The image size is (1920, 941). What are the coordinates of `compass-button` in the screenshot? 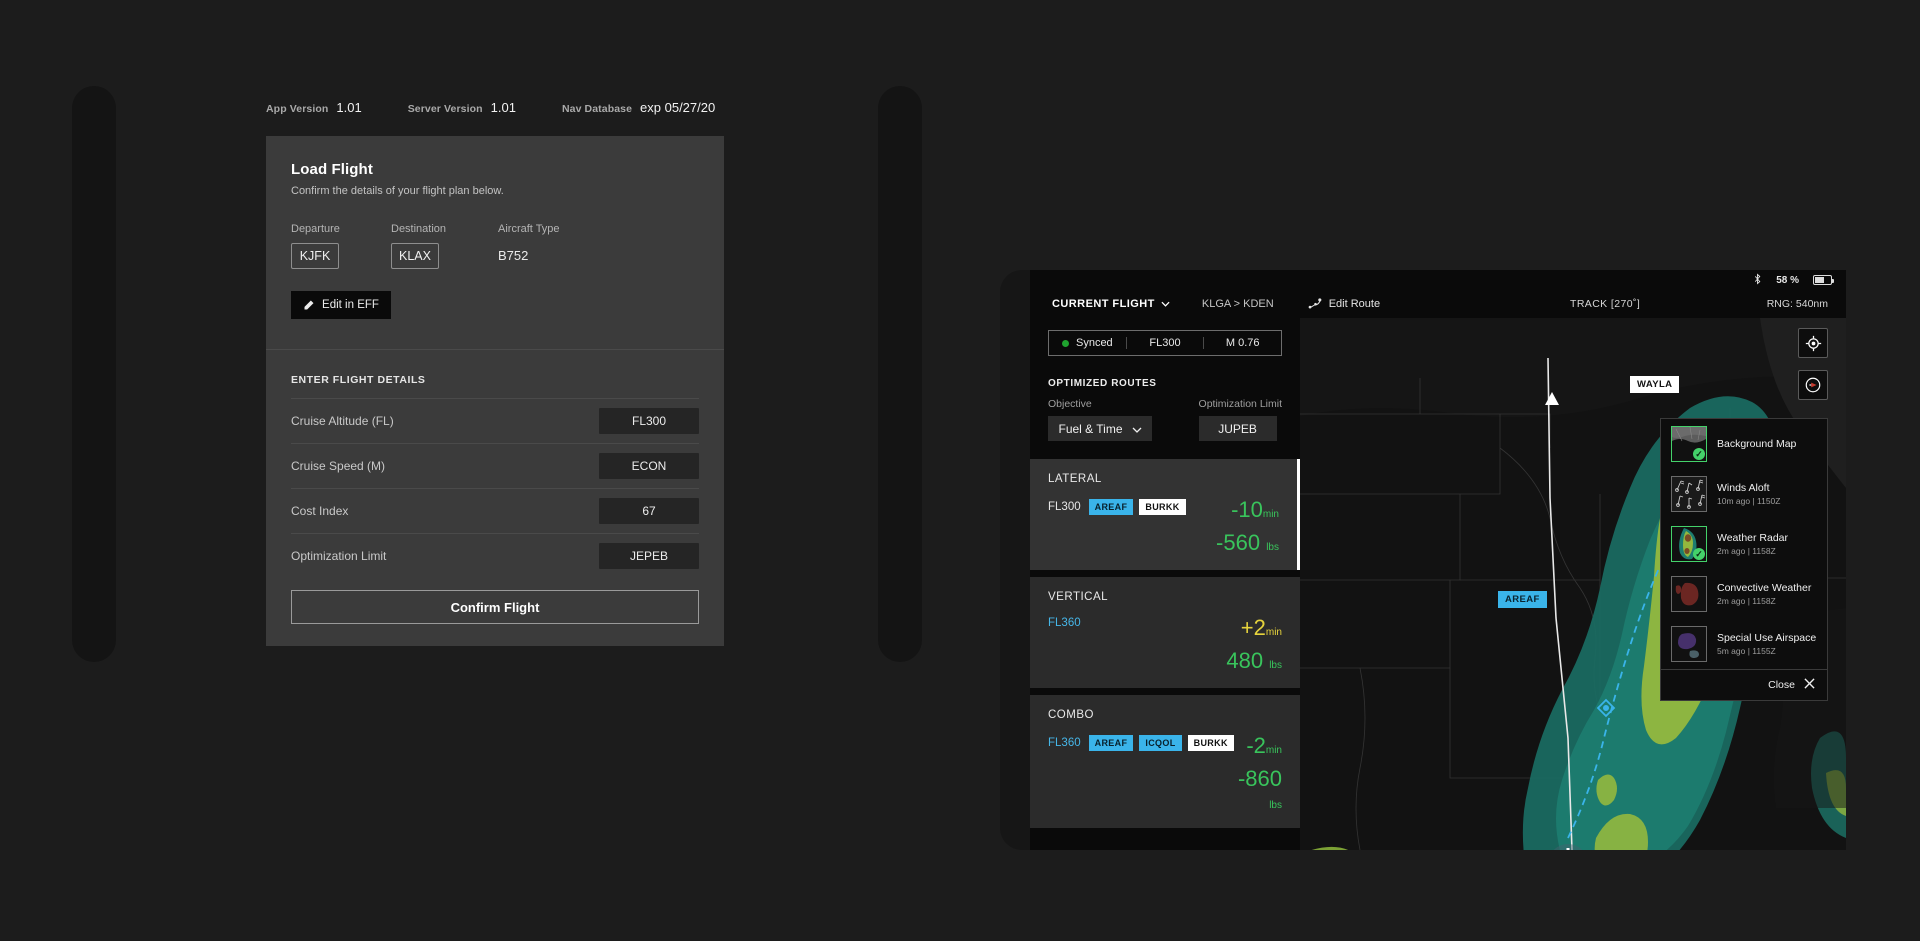 It's located at (1813, 385).